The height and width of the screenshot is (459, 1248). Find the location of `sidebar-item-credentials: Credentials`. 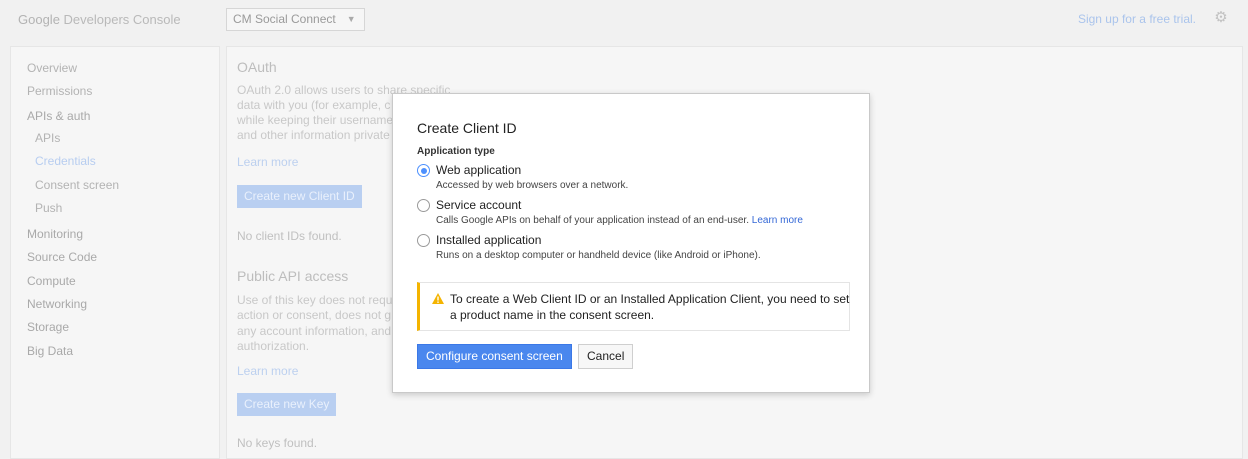

sidebar-item-credentials: Credentials is located at coordinates (65, 161).